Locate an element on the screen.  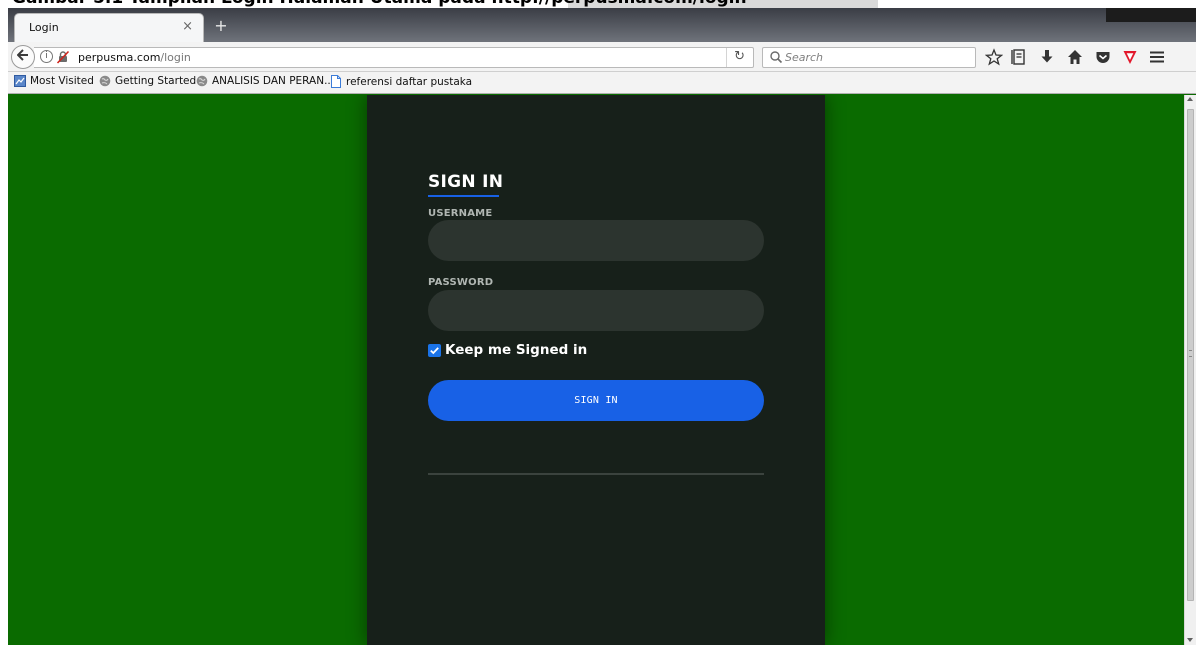
checkmark-icon is located at coordinates (434, 351).